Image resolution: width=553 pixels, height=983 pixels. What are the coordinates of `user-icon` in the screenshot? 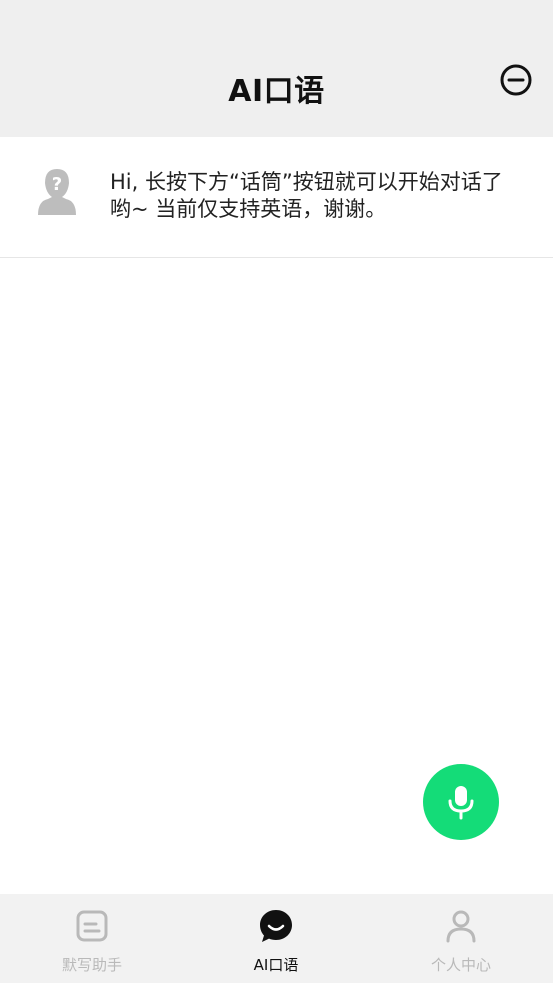 It's located at (461, 926).